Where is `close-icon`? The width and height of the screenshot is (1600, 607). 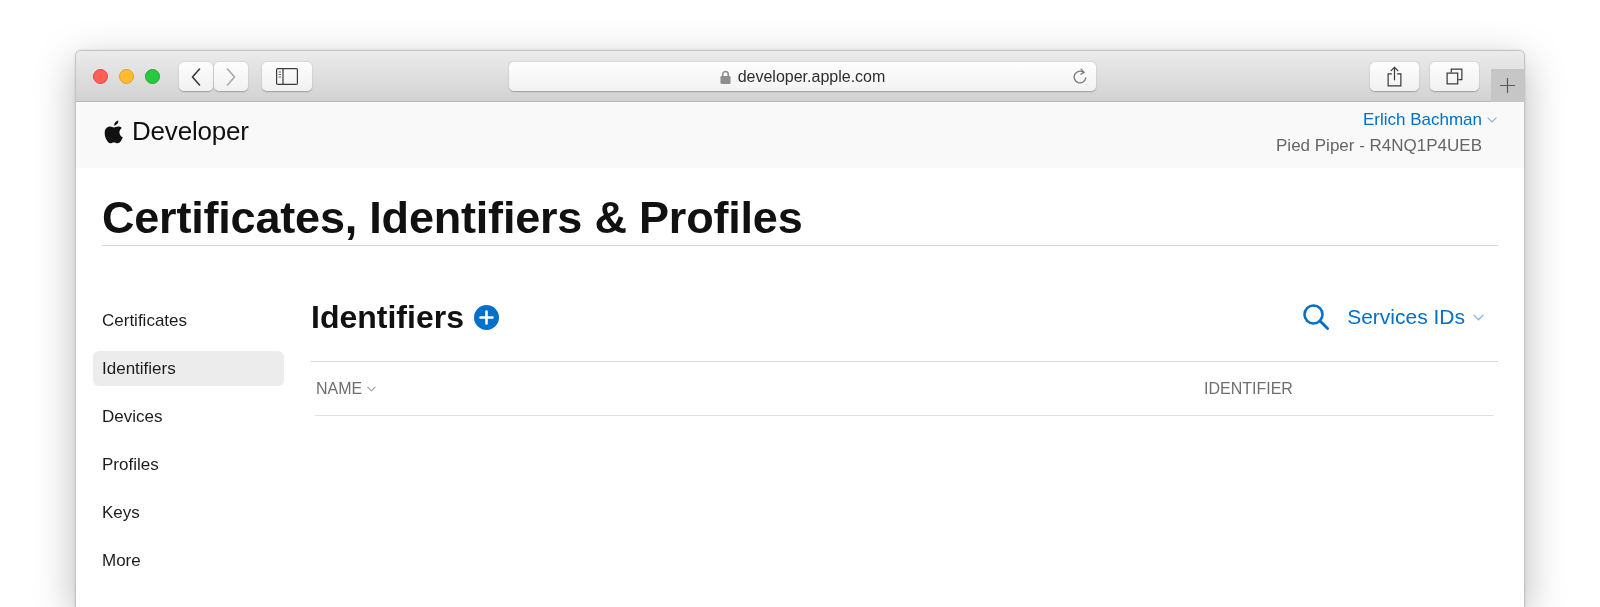
close-icon is located at coordinates (100, 76).